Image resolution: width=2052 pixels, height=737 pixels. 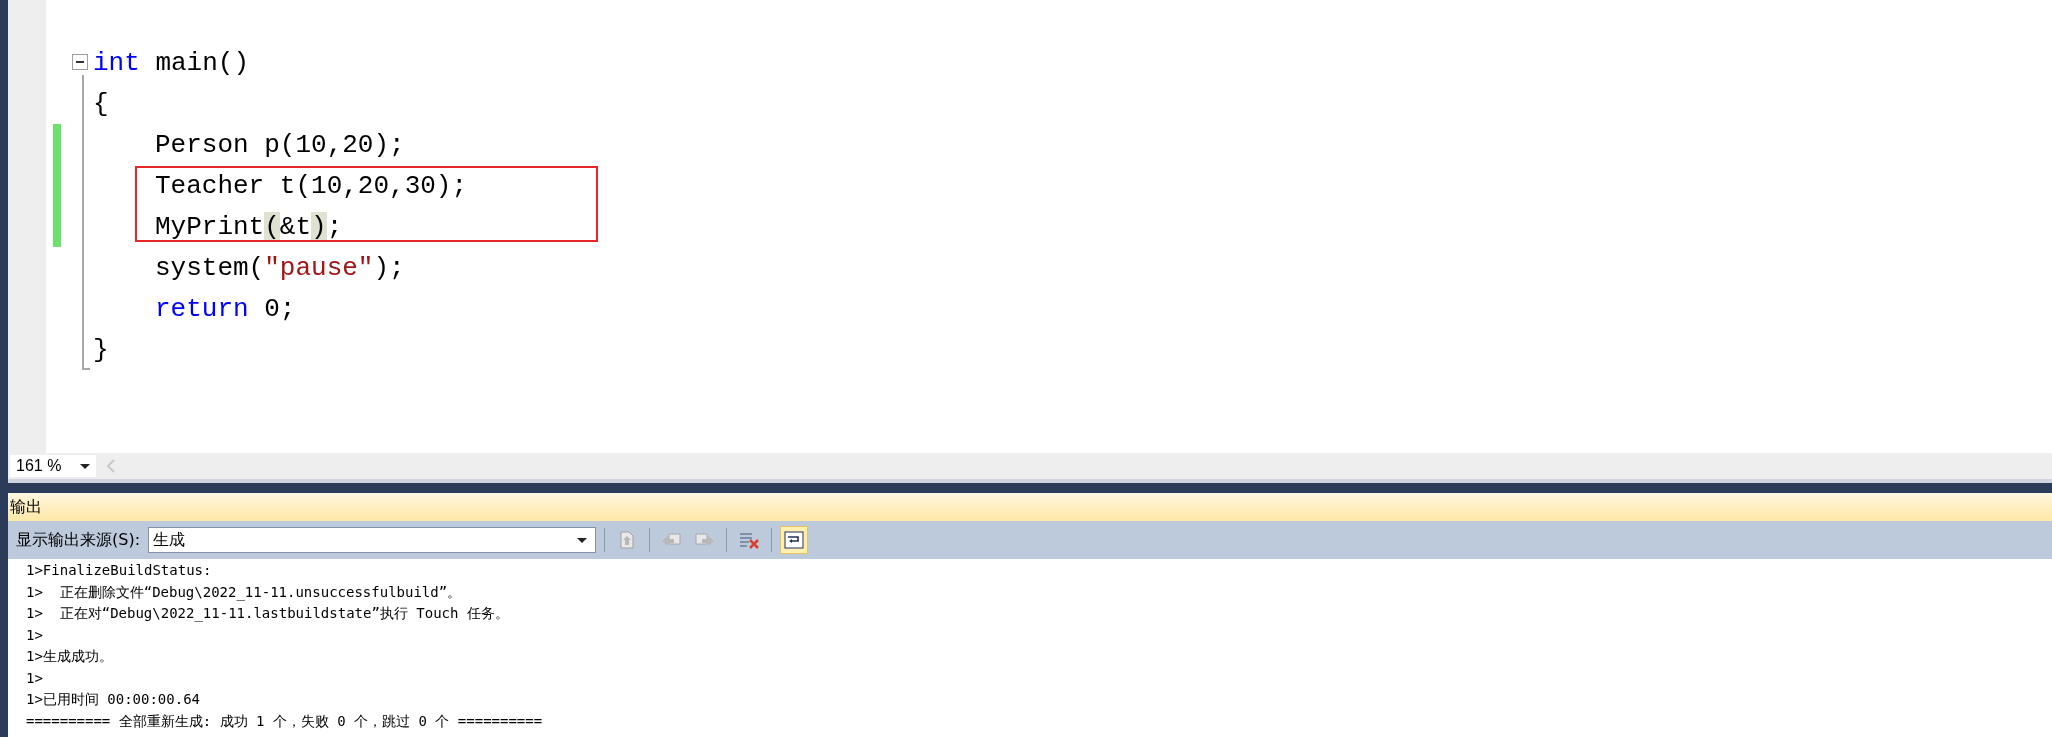 I want to click on output-line: 1> 正在删除文件“Debug\2022_11-11.unsuccessfulbuild”。, so click(x=244, y=592).